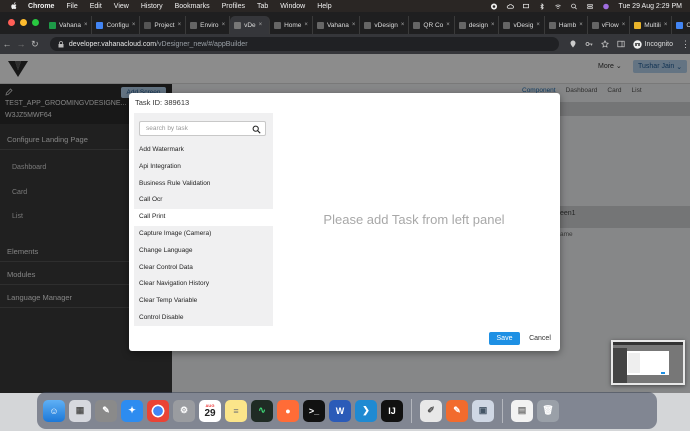  Describe the element at coordinates (392, 410) in the screenshot. I see `intellij-icon: IJ` at that location.